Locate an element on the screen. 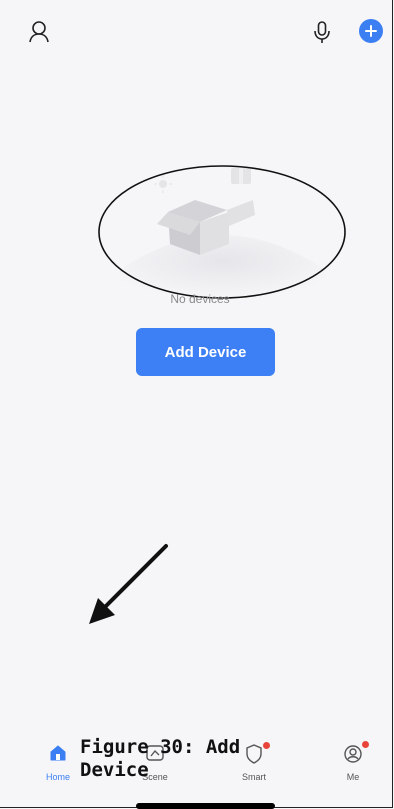  home-icon is located at coordinates (58, 753).